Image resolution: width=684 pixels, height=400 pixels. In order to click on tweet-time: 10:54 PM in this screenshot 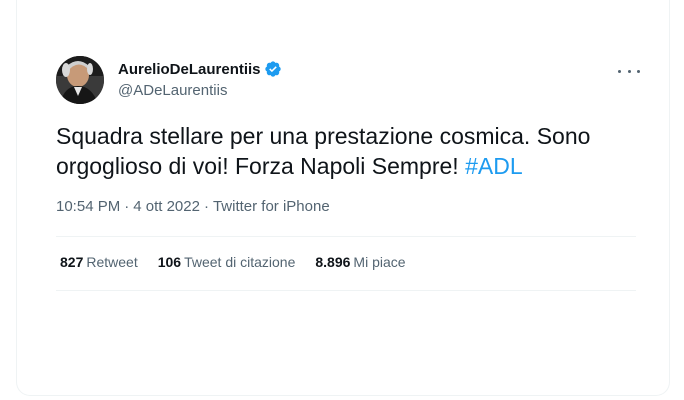, I will do `click(88, 206)`.